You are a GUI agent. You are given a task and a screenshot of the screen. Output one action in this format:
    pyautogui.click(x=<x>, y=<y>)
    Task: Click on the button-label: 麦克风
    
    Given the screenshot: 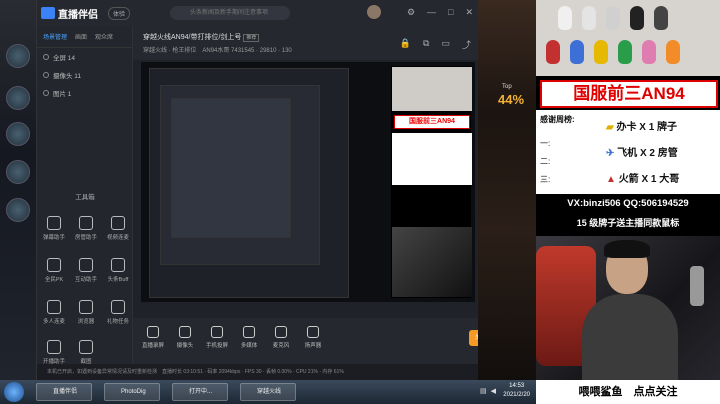 What is the action you would take?
    pyautogui.click(x=281, y=346)
    